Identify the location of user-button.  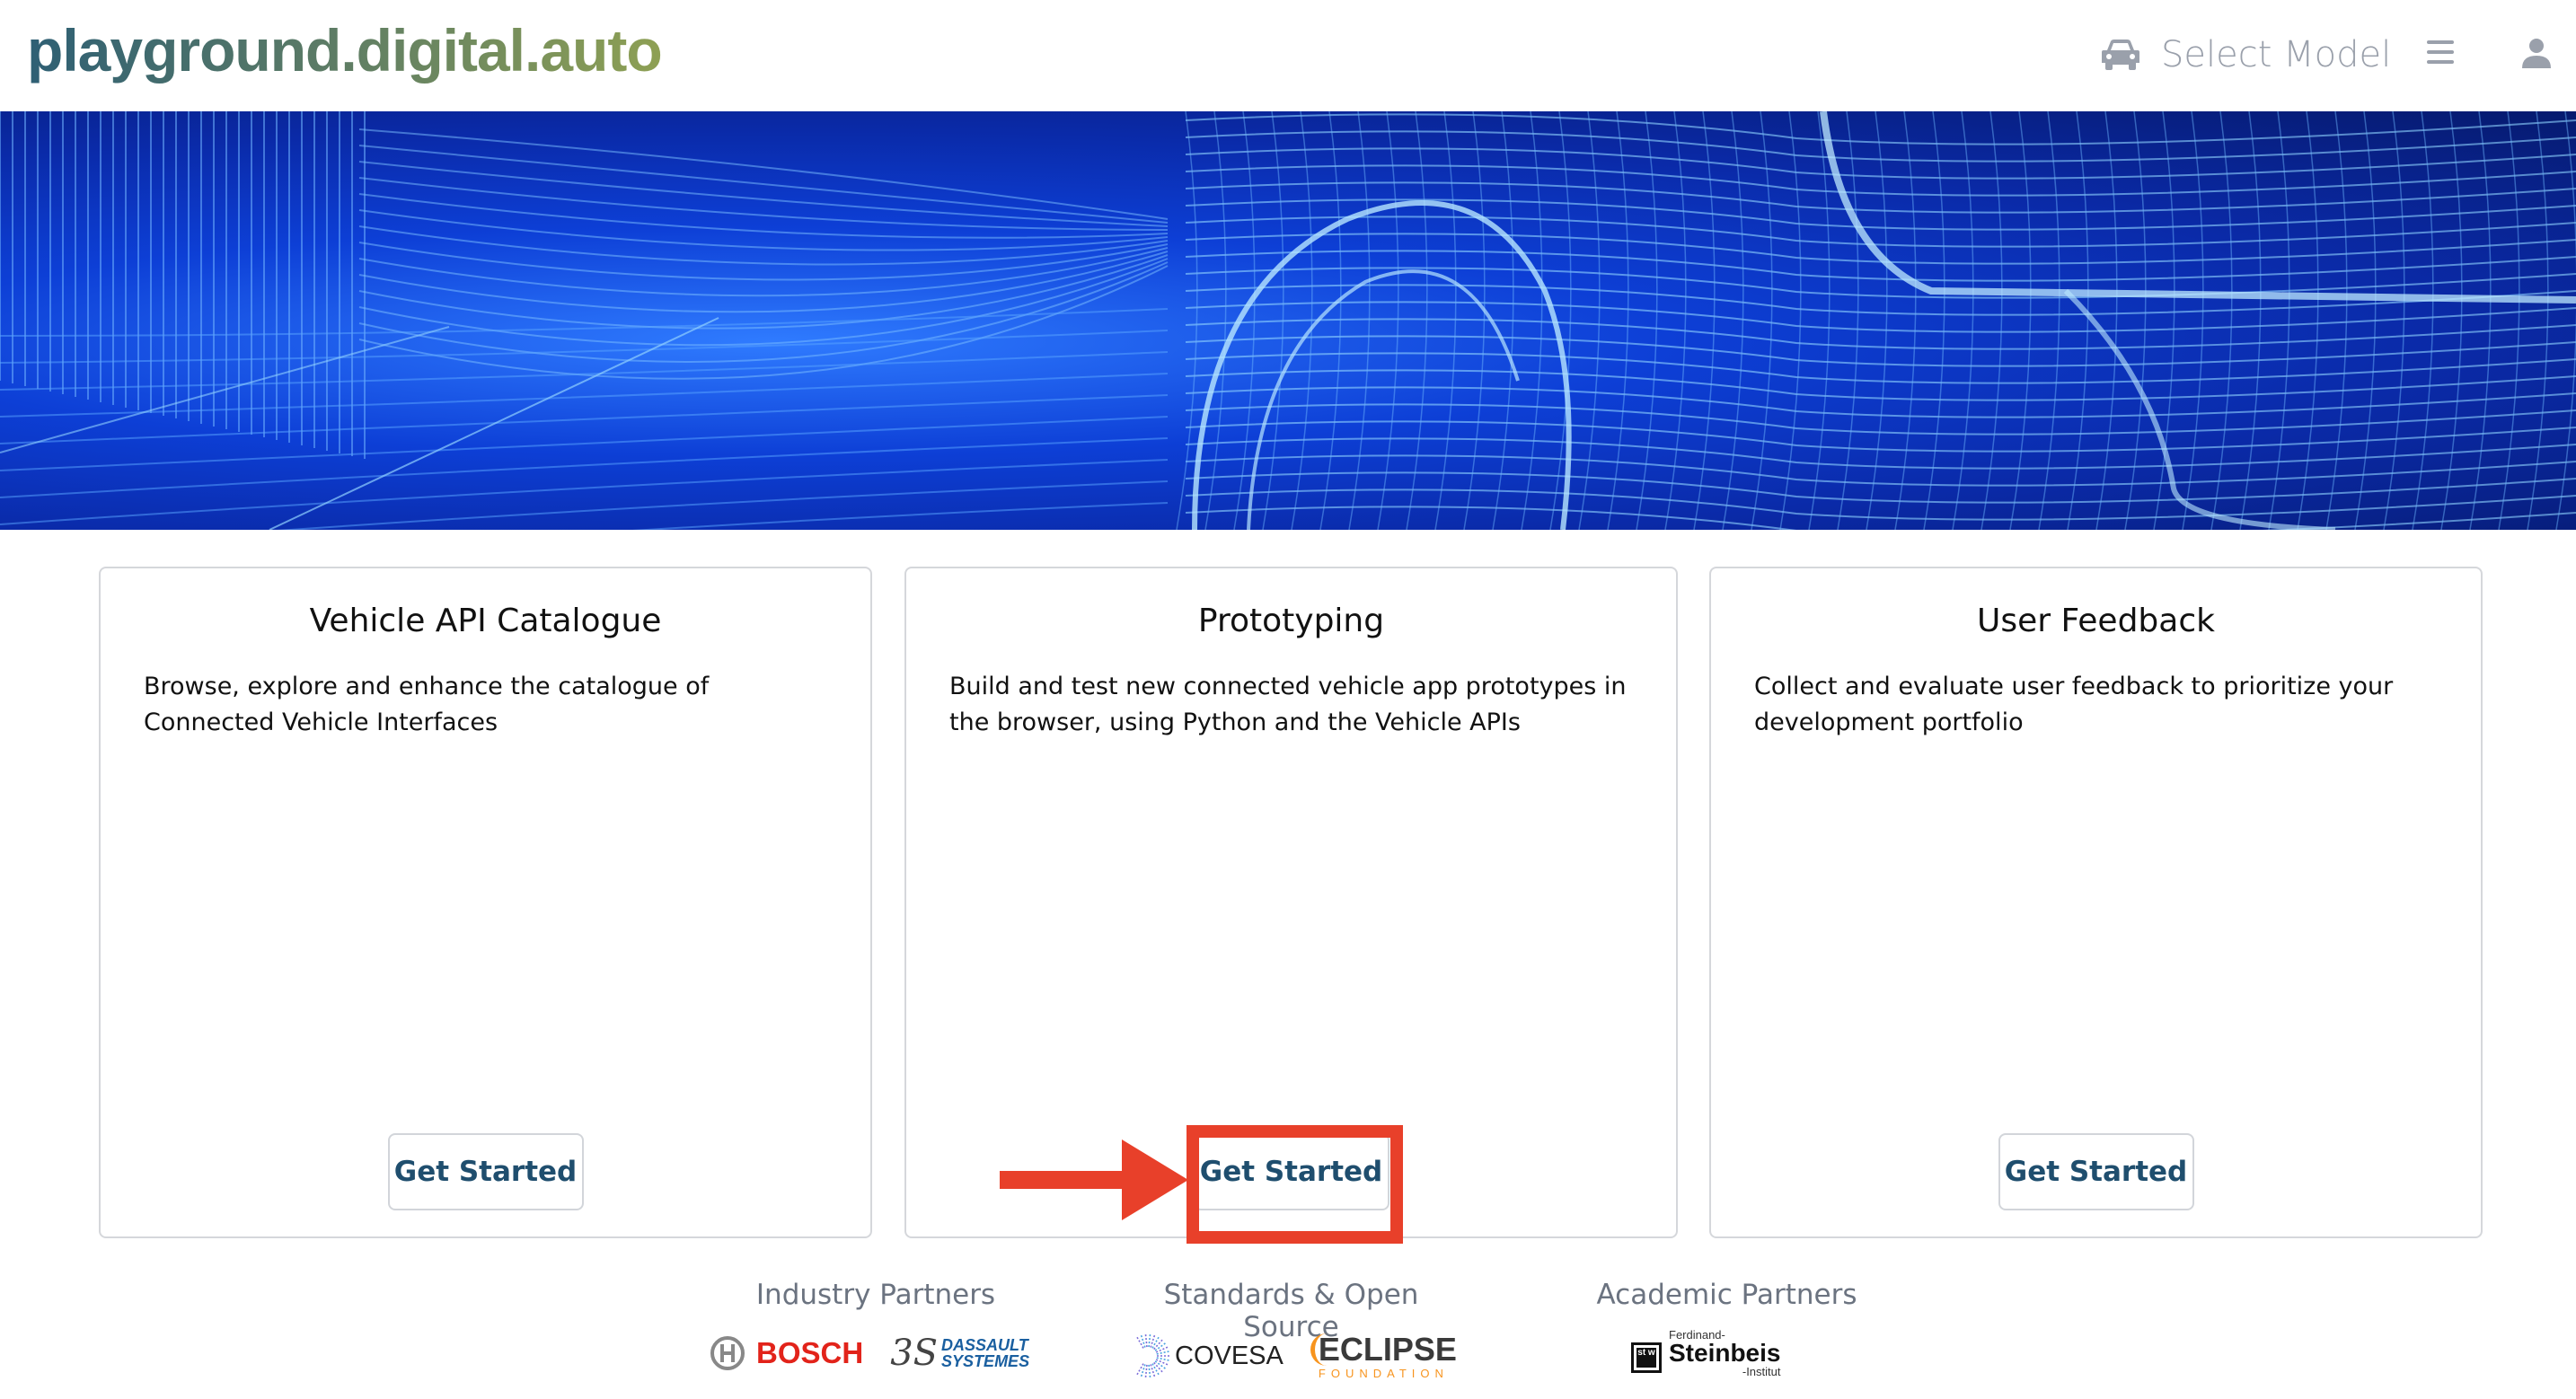
(2536, 53).